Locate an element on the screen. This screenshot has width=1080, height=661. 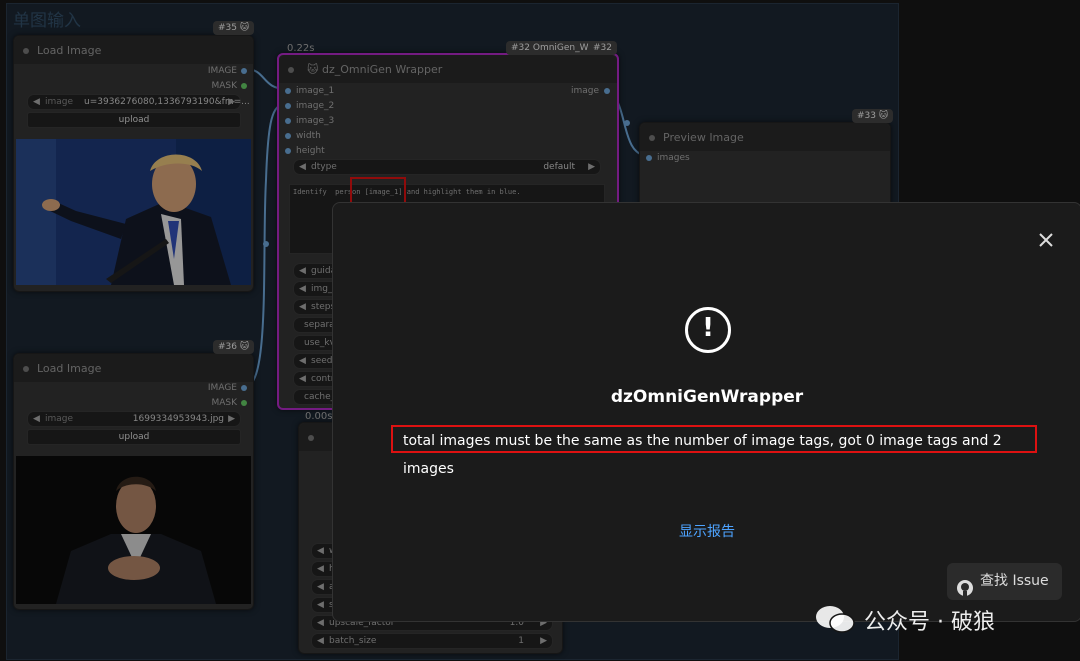
dialog-title: dzOmniGenWrapper is located at coordinates (707, 397).